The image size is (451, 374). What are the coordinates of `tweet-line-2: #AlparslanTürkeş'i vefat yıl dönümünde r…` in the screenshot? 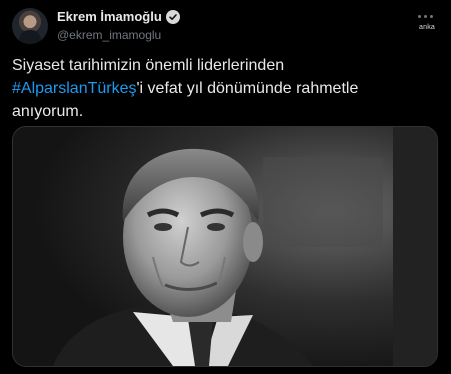 It's located at (222, 88).